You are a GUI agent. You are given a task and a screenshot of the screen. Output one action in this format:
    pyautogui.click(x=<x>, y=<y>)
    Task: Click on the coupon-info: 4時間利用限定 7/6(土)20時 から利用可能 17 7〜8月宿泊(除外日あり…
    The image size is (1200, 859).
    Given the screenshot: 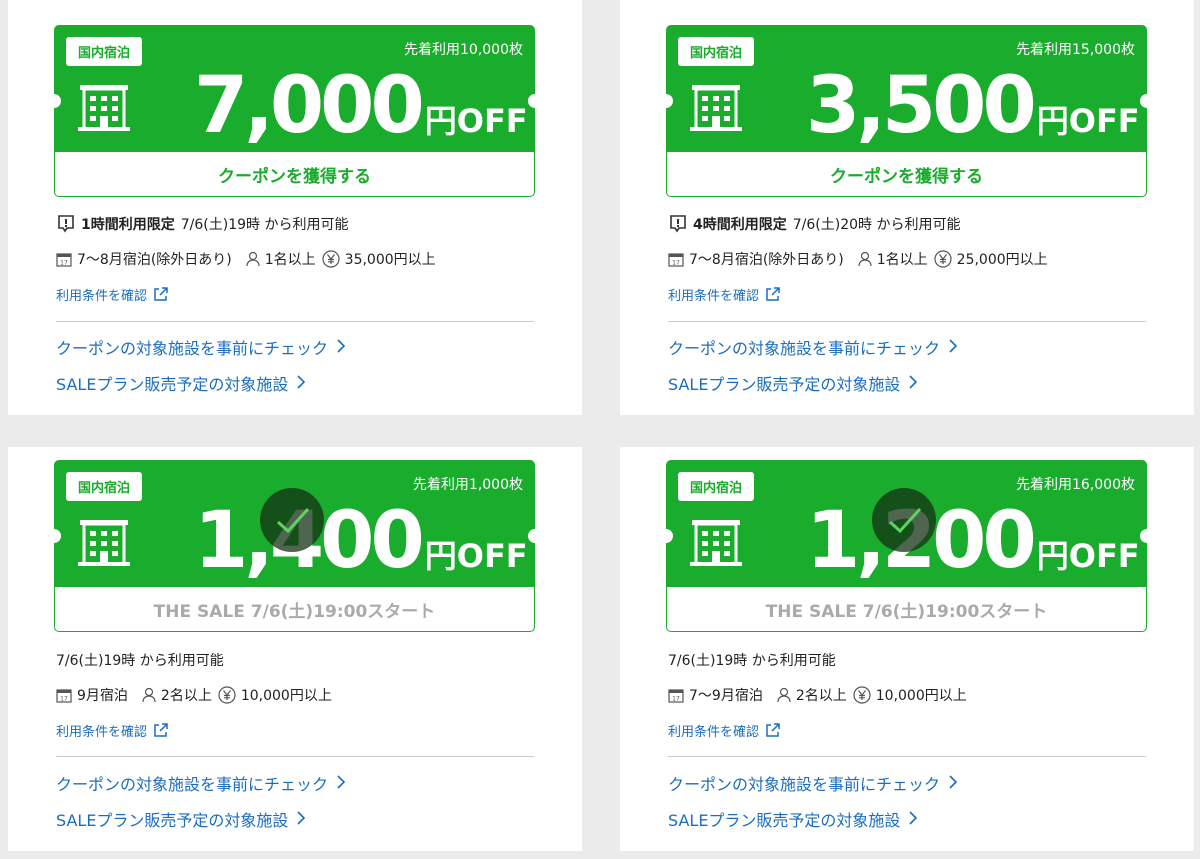 What is the action you would take?
    pyautogui.click(x=858, y=266)
    